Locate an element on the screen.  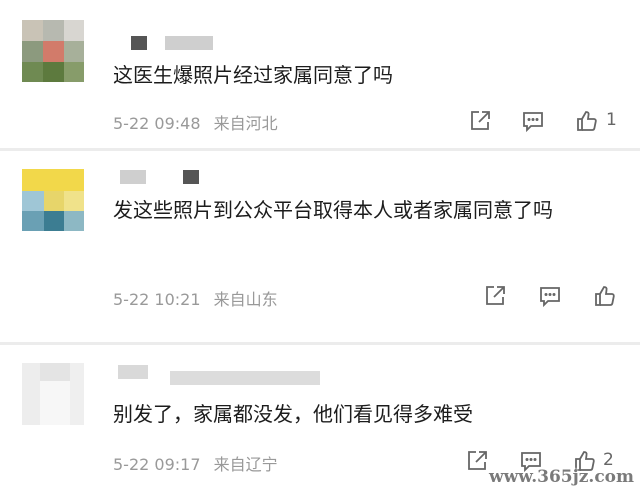
comment-location: 来自辽宁 is located at coordinates (245, 464).